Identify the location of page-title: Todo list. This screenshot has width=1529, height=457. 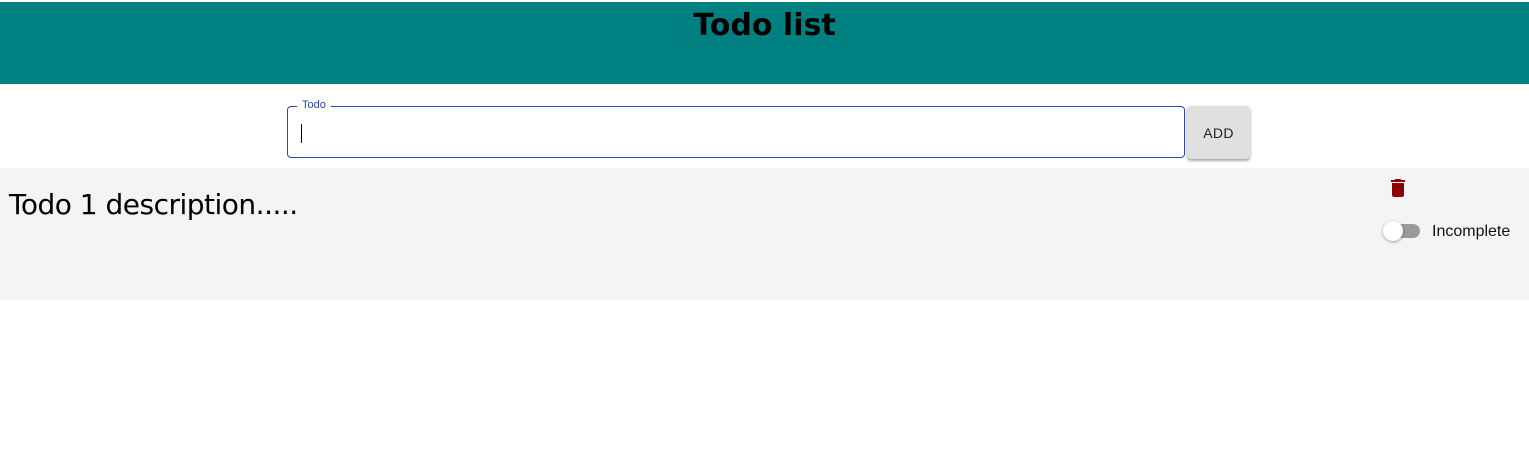
(764, 25).